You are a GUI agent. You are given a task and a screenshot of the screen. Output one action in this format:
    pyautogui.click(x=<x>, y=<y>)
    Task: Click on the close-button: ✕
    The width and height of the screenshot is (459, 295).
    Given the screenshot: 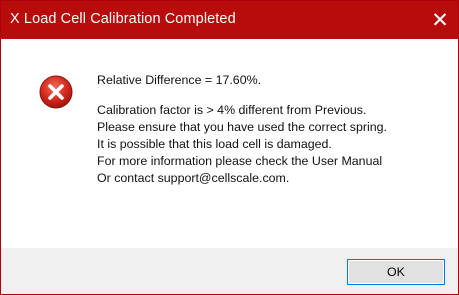 What is the action you would take?
    pyautogui.click(x=440, y=20)
    